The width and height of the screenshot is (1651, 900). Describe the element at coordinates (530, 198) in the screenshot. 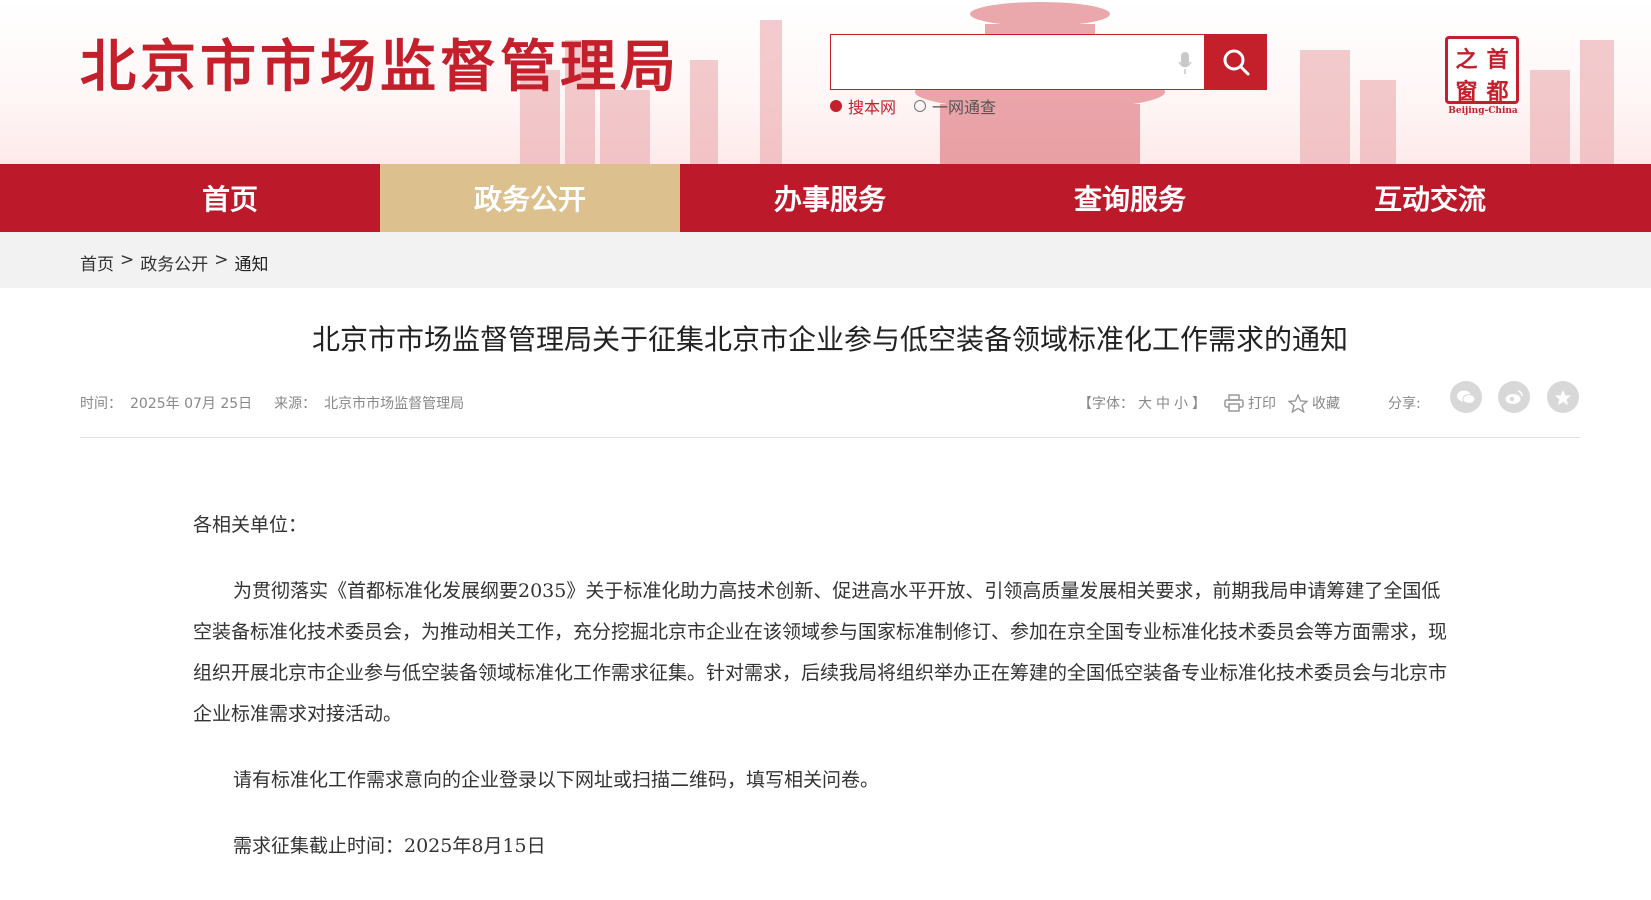

I see `nav-item-government-affairs: 政务公开` at that location.